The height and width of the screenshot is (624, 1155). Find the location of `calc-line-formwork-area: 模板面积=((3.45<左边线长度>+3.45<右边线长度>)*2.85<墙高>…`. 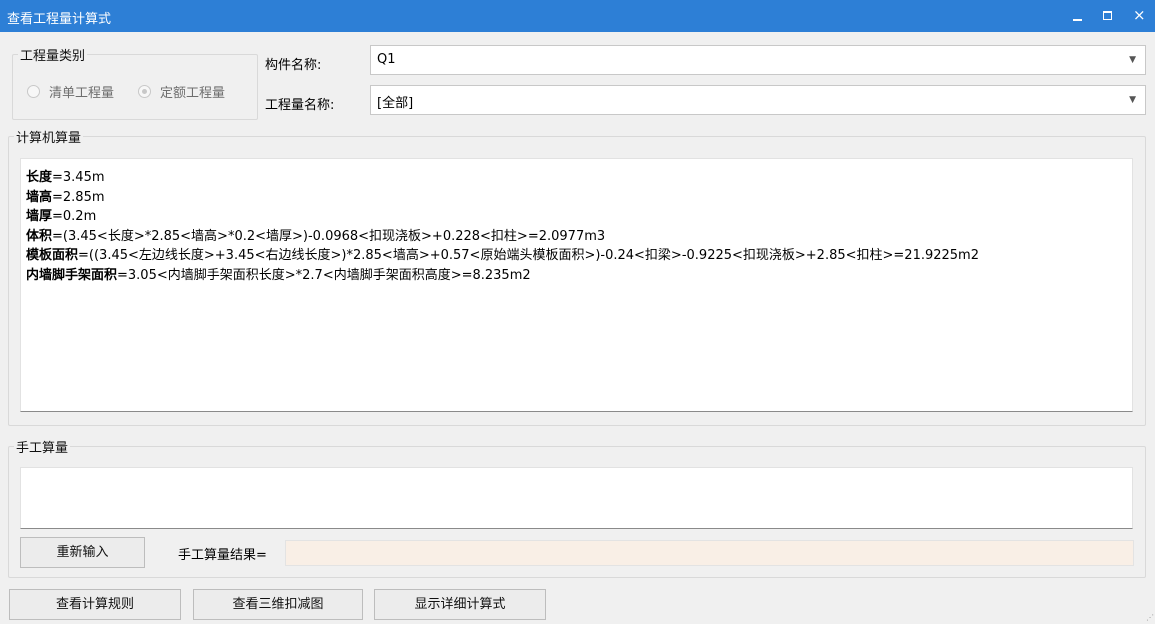

calc-line-formwork-area: 模板面积=((3.45<左边线长度>+3.45<右边线长度>)*2.85<墙高>… is located at coordinates (502, 256).